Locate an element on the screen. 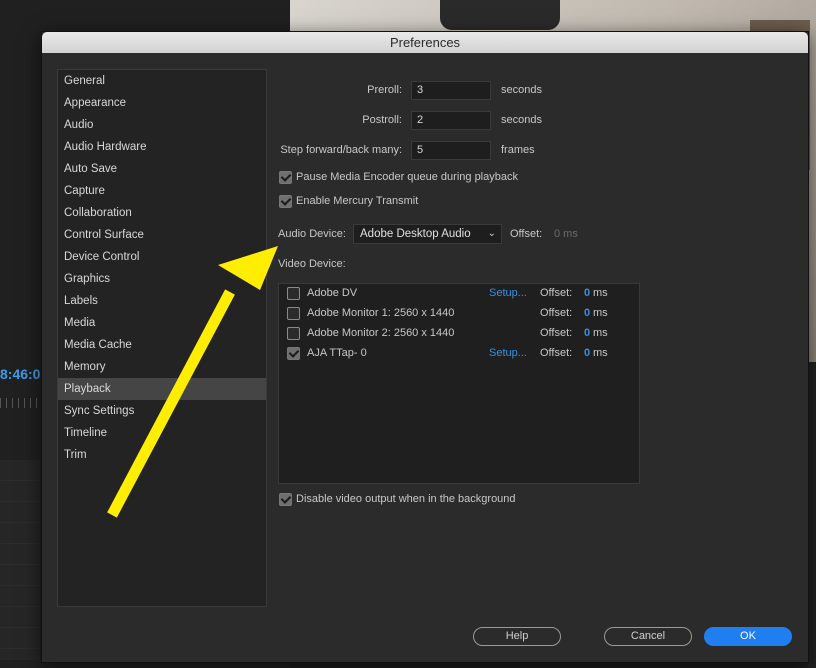 This screenshot has height=668, width=816. sidebar-item-media-cache: Media Cache is located at coordinates (162, 345).